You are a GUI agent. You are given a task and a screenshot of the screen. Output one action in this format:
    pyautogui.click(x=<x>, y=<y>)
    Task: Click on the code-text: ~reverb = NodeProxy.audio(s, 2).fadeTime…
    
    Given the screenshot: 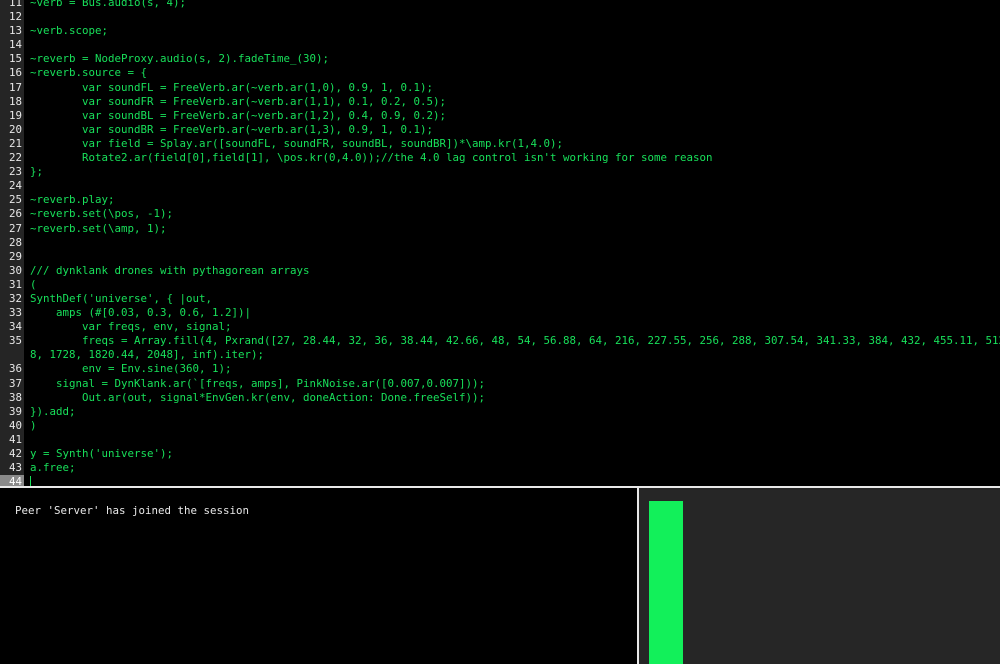 What is the action you would take?
    pyautogui.click(x=180, y=59)
    